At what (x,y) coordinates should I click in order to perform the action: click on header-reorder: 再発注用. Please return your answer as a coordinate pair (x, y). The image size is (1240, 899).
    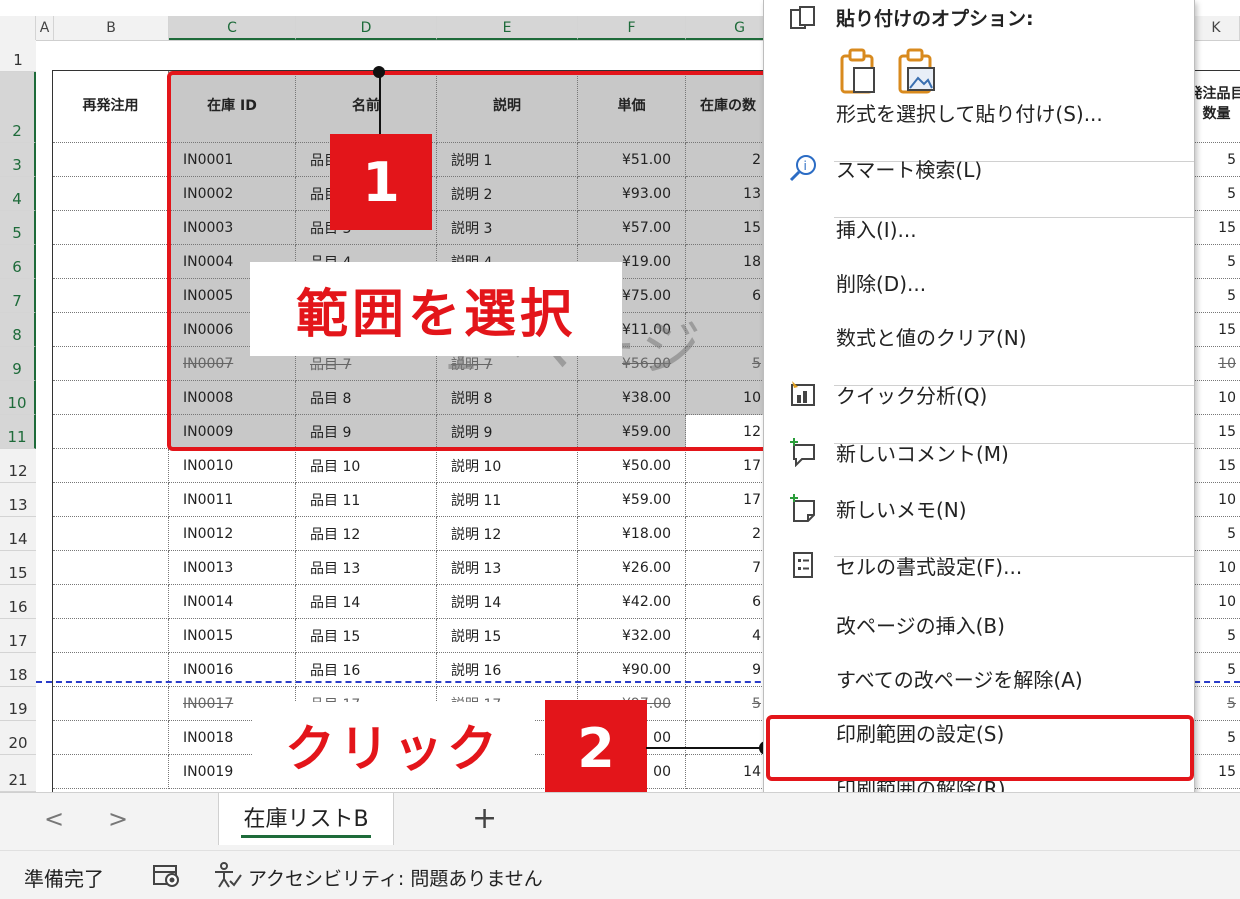
    Looking at the image, I should click on (111, 107).